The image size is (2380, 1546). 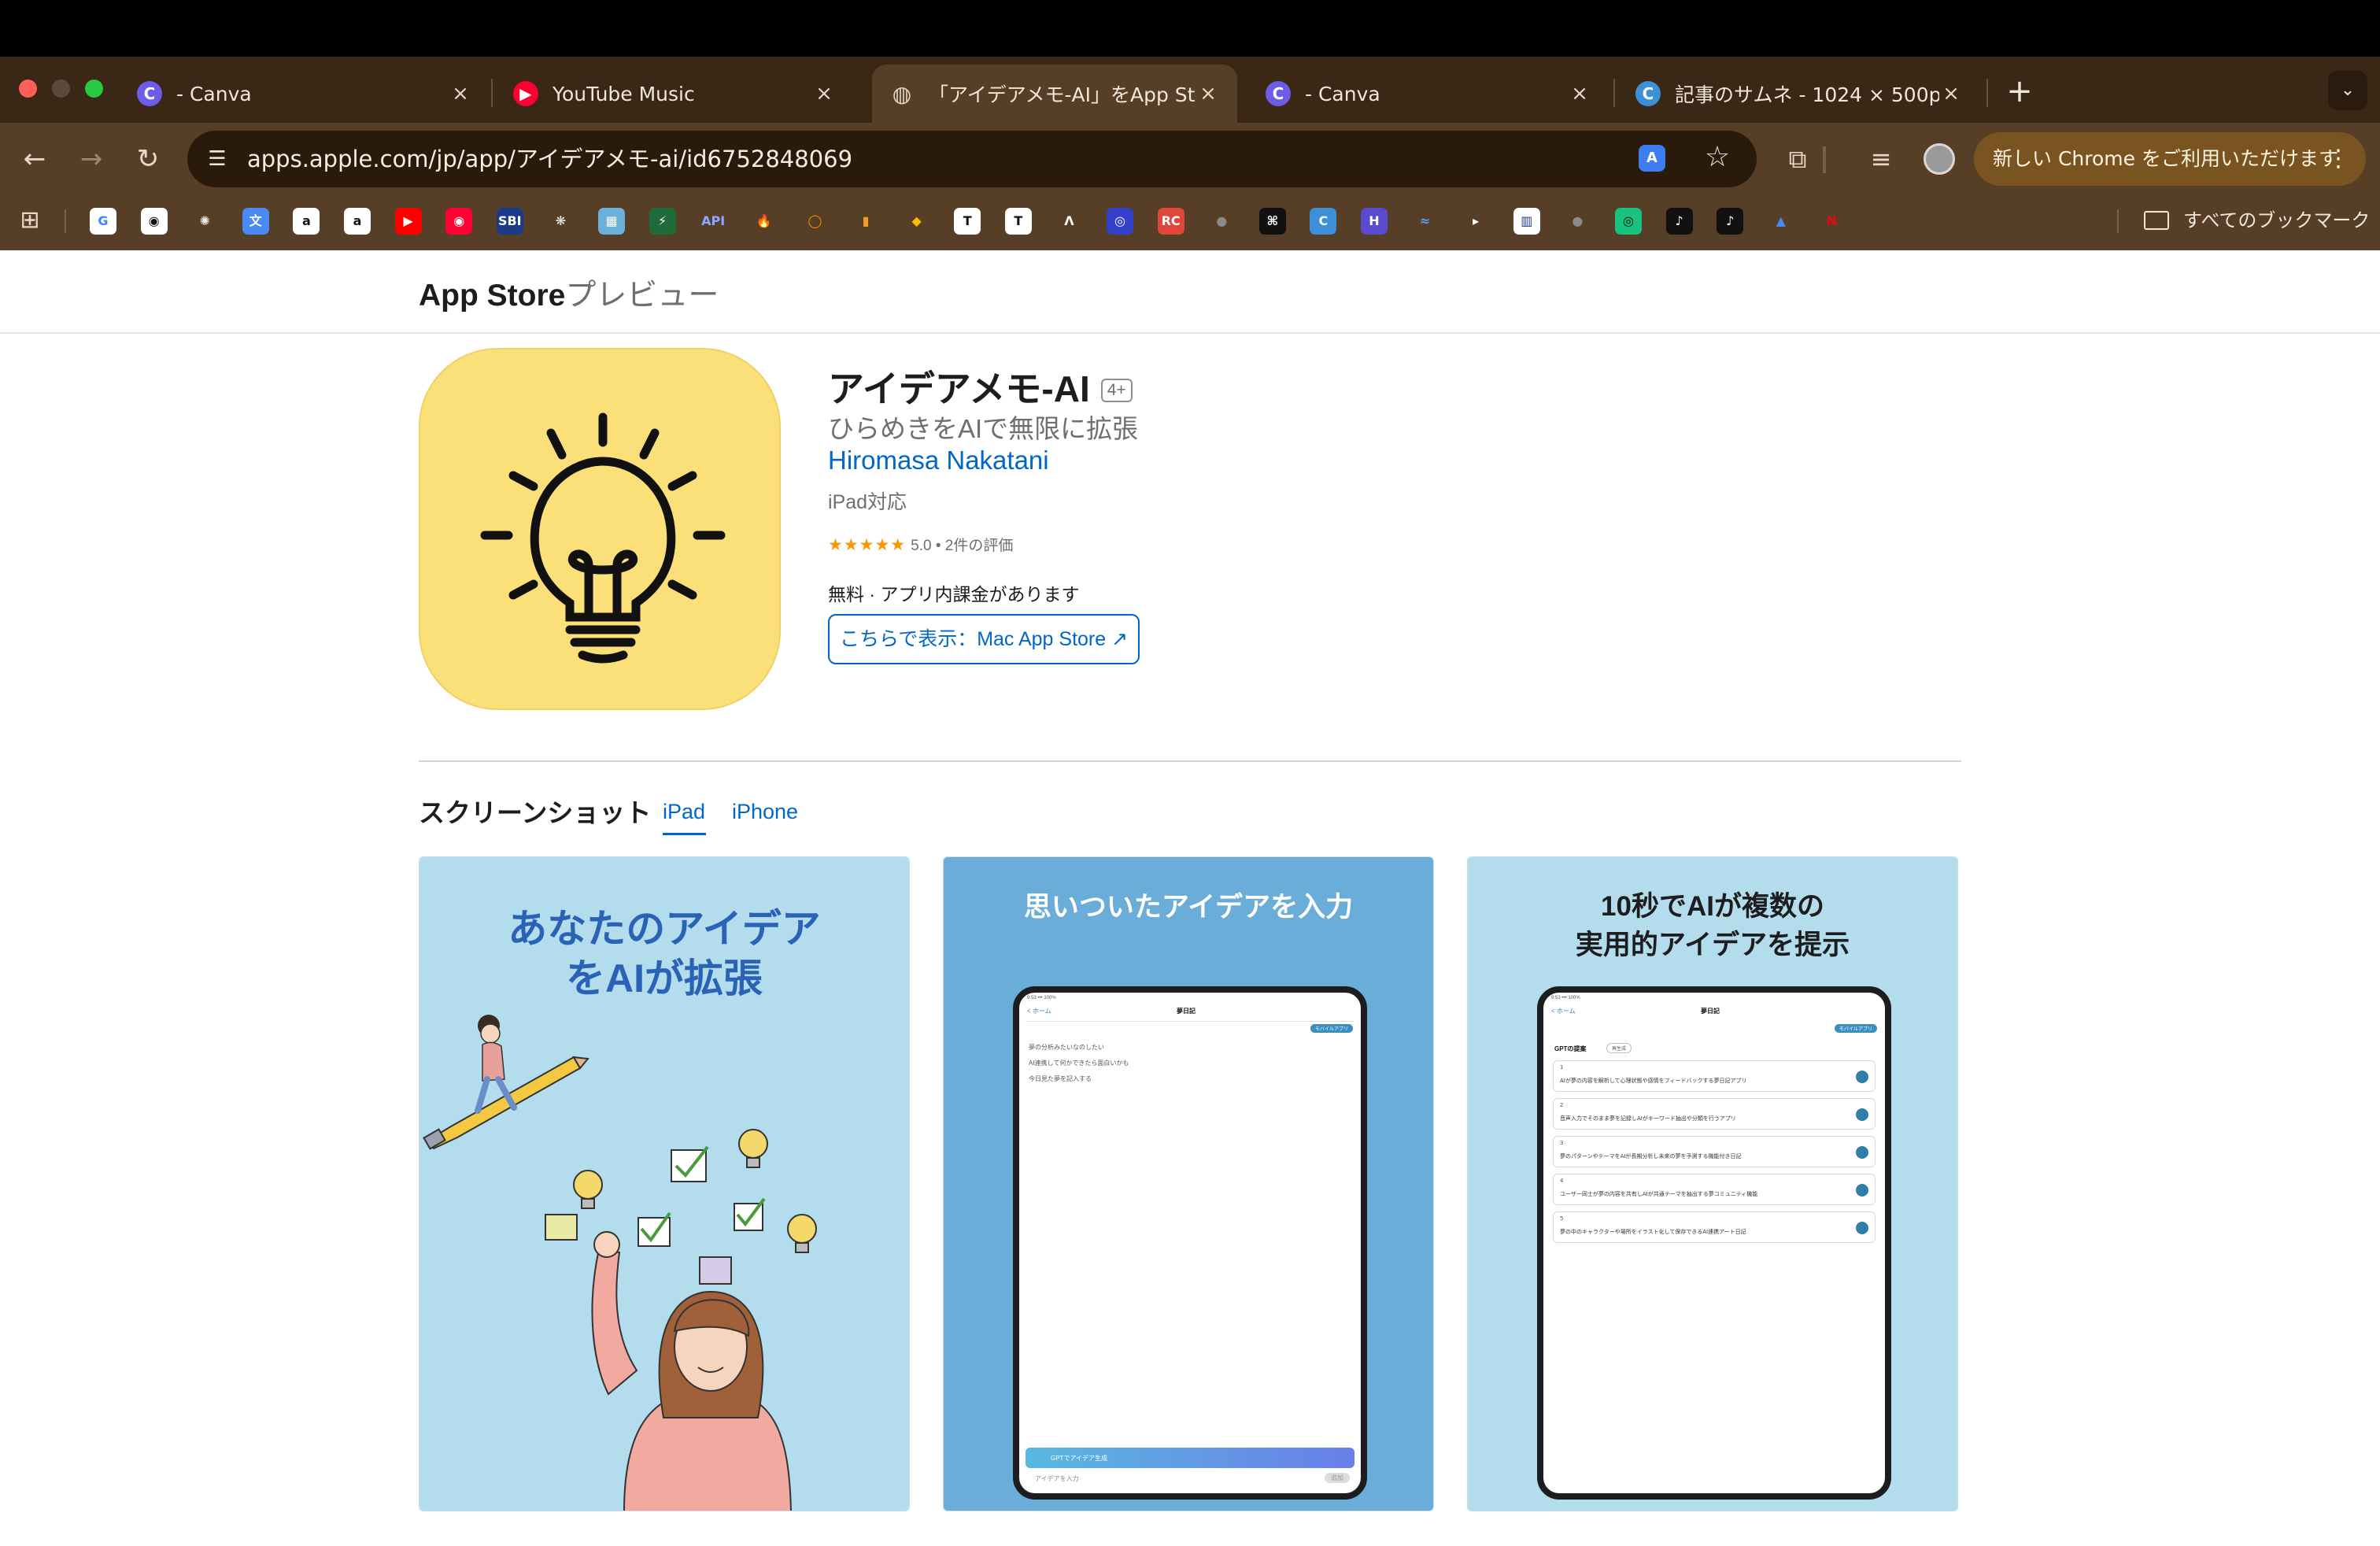 What do you see at coordinates (30, 220) in the screenshot?
I see `apps-grid-icon: ⊞` at bounding box center [30, 220].